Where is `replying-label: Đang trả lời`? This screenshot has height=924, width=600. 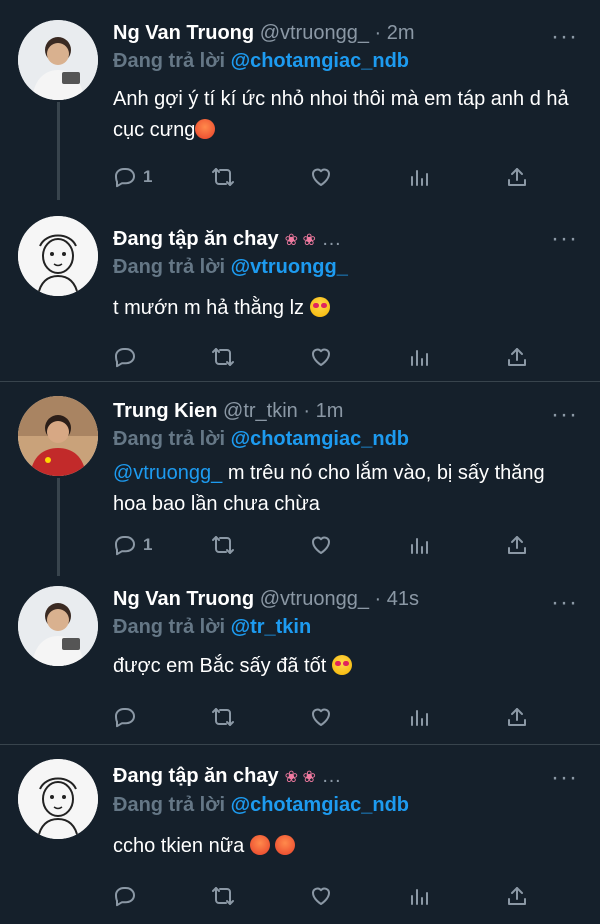 replying-label: Đang trả lời is located at coordinates (169, 267).